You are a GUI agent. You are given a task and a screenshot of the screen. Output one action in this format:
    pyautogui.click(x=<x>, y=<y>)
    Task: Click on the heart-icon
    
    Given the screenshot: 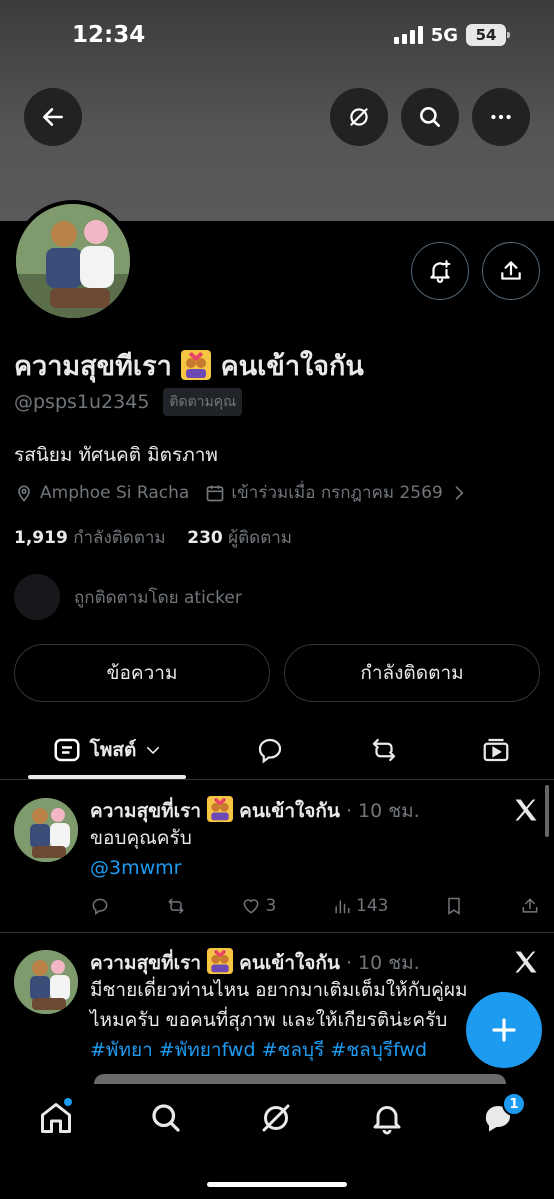 What is the action you would take?
    pyautogui.click(x=251, y=906)
    